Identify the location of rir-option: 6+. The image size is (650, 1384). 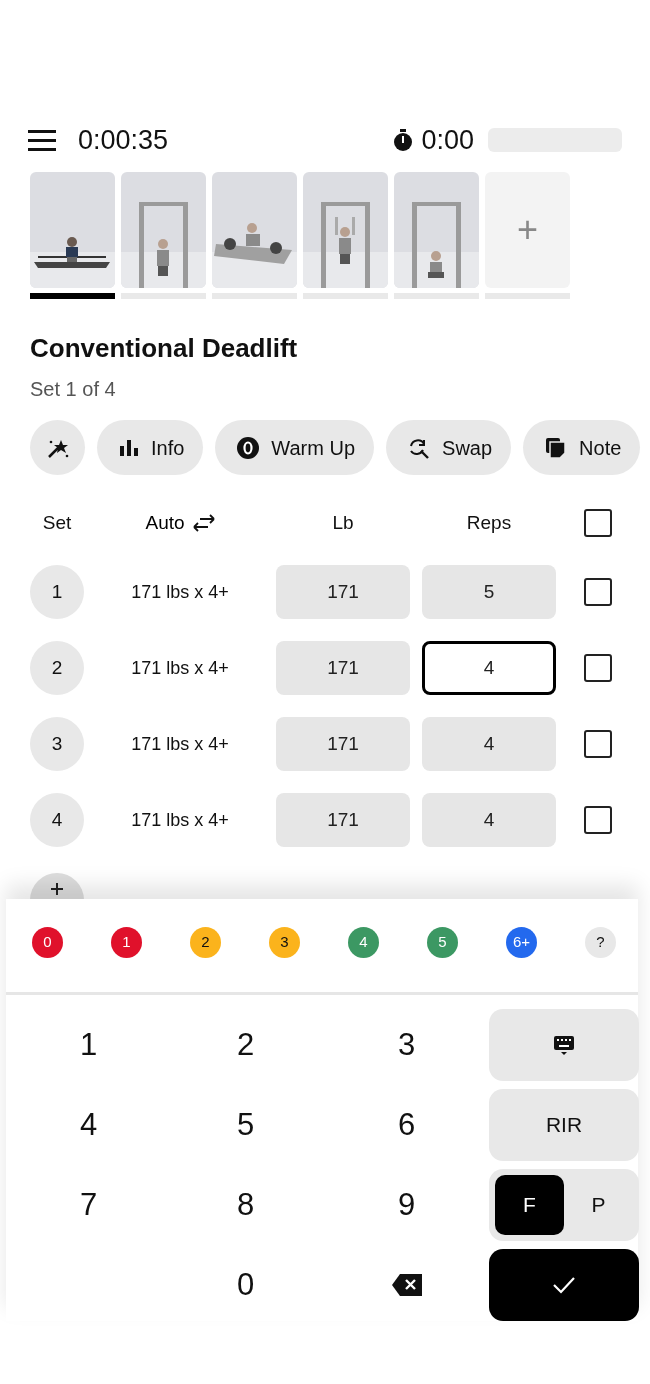
(521, 942).